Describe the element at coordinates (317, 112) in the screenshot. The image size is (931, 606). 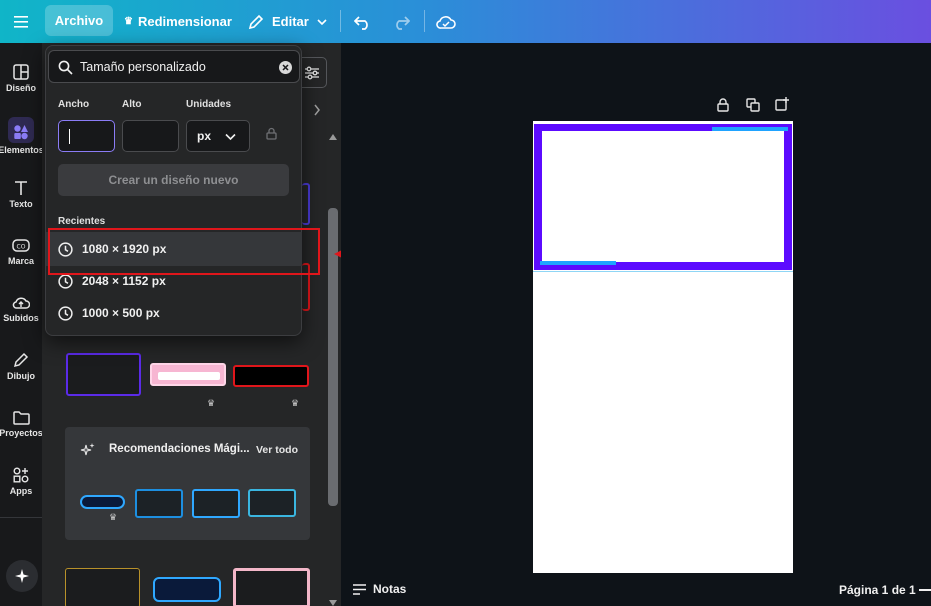
I see `chevron-right-icon` at that location.